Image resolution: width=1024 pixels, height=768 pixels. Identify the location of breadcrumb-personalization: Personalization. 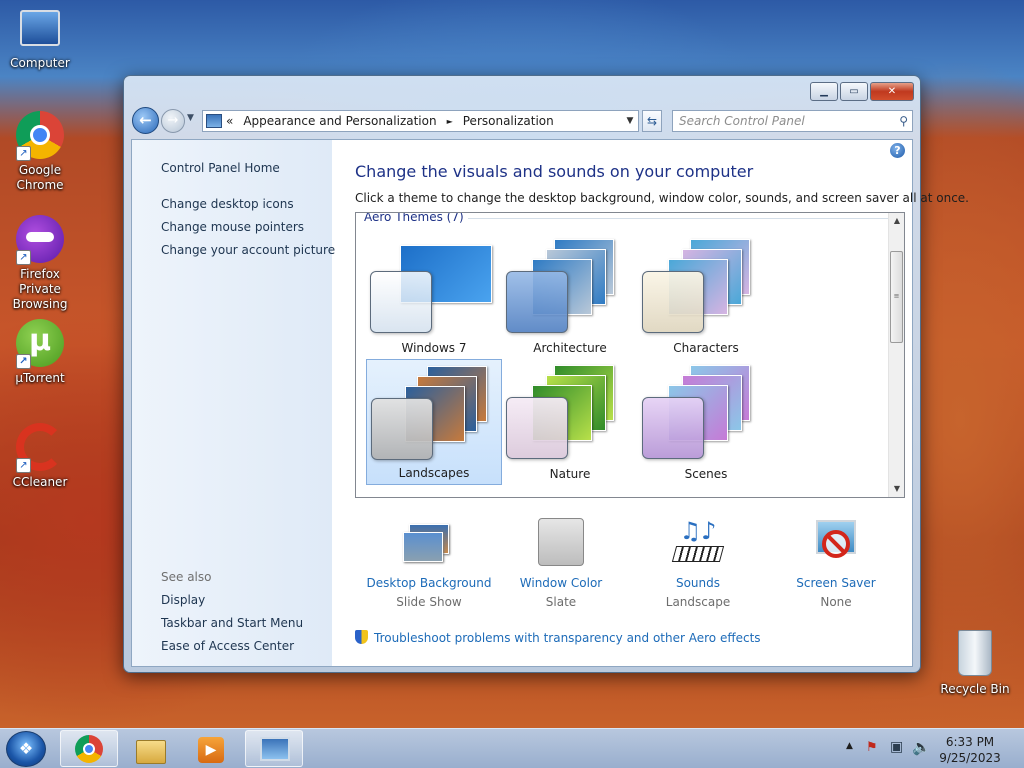
(508, 121).